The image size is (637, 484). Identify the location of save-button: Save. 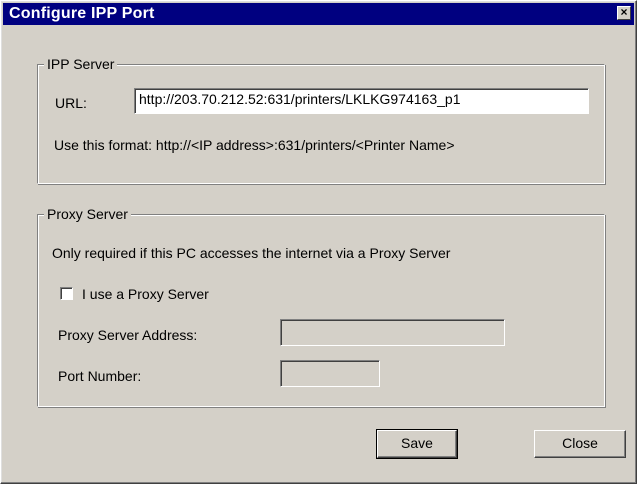
(417, 444).